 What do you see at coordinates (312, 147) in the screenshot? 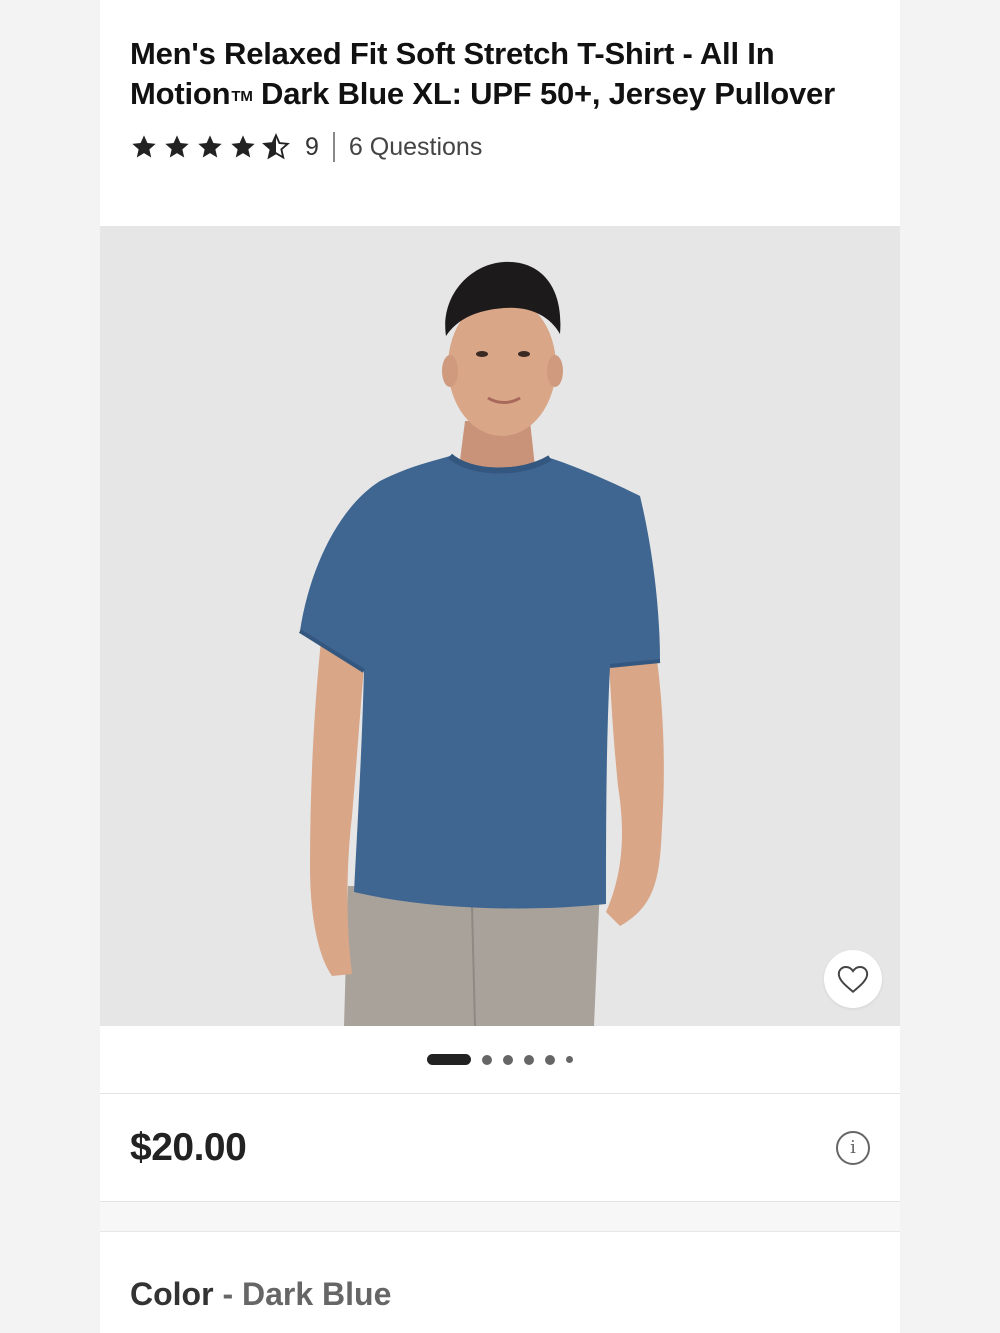
I see `rating-count: 9` at bounding box center [312, 147].